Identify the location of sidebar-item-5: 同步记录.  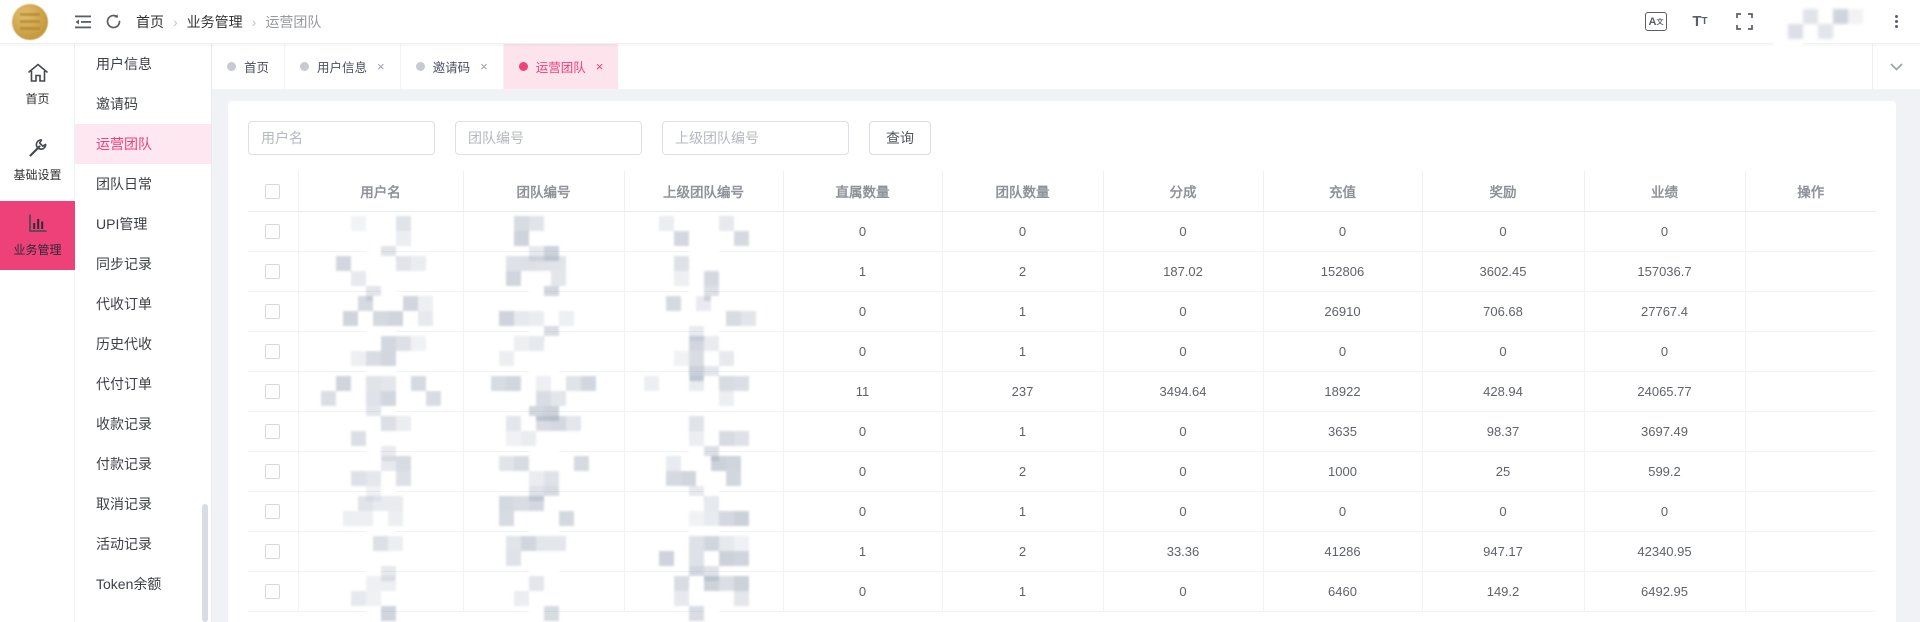
(143, 264).